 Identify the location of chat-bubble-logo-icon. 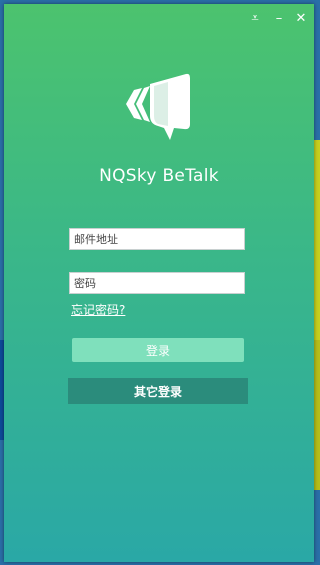
(158, 106).